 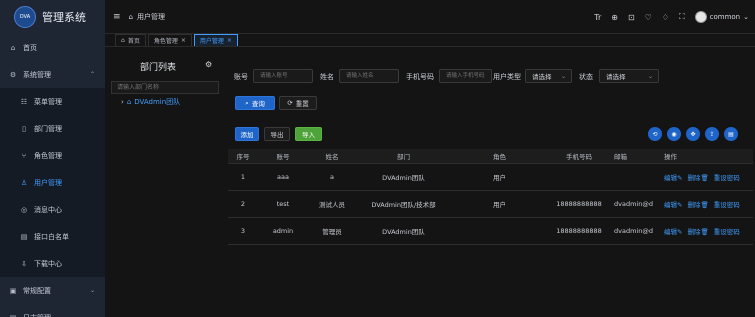 I want to click on search-button: ⌕ 查询, so click(x=255, y=103).